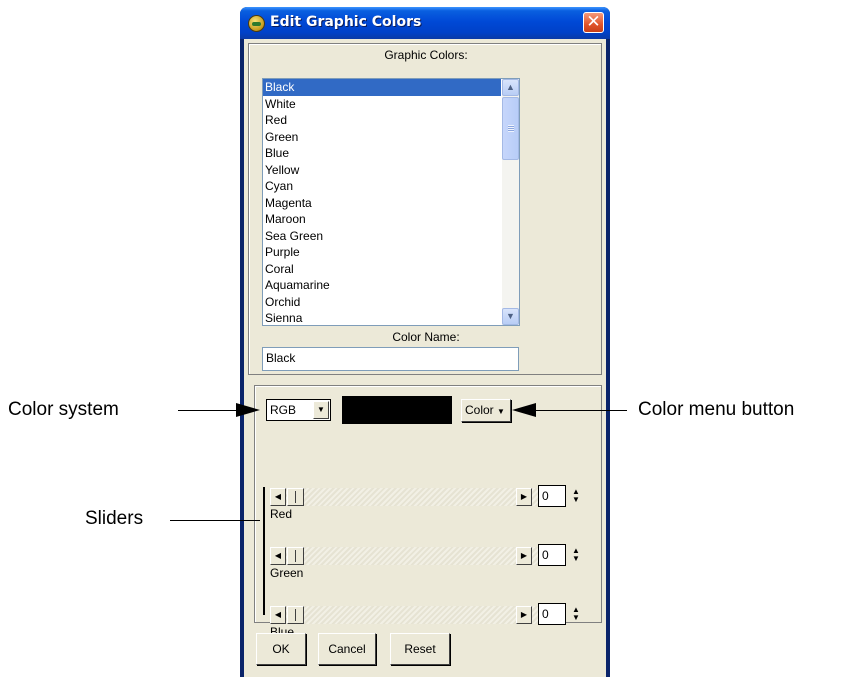 This screenshot has height=678, width=863. Describe the element at coordinates (426, 337) in the screenshot. I see `color-name-label: Color Name:` at that location.